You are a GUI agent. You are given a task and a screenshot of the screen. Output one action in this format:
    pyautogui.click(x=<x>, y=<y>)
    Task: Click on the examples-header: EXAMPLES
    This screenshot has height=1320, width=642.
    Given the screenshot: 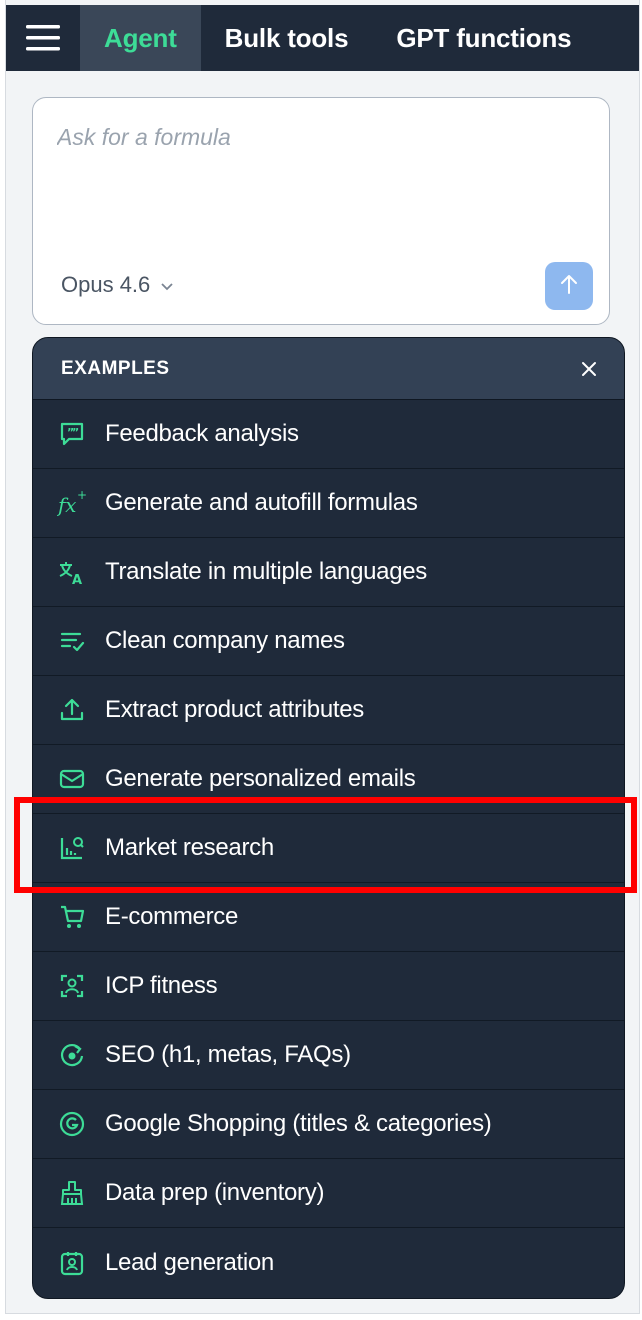 What is the action you would take?
    pyautogui.click(x=328, y=369)
    